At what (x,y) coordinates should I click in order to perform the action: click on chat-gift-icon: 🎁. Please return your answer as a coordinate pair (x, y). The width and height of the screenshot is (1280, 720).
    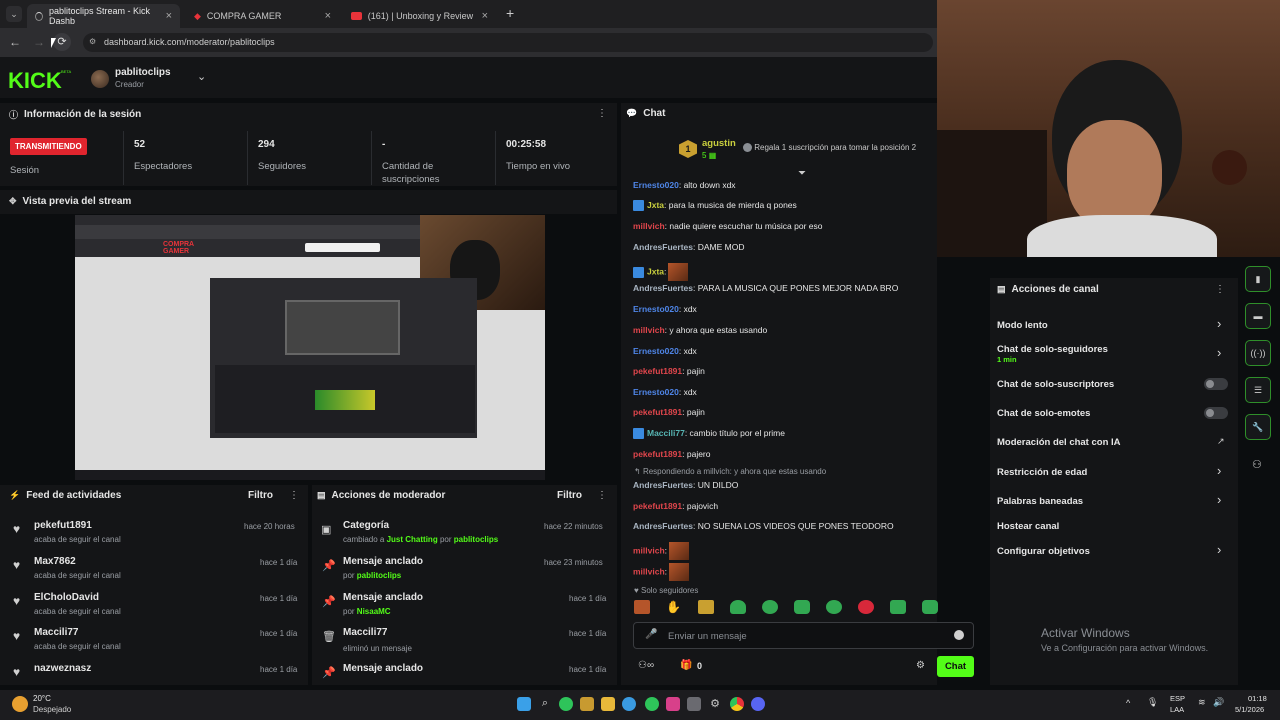
    Looking at the image, I should click on (686, 665).